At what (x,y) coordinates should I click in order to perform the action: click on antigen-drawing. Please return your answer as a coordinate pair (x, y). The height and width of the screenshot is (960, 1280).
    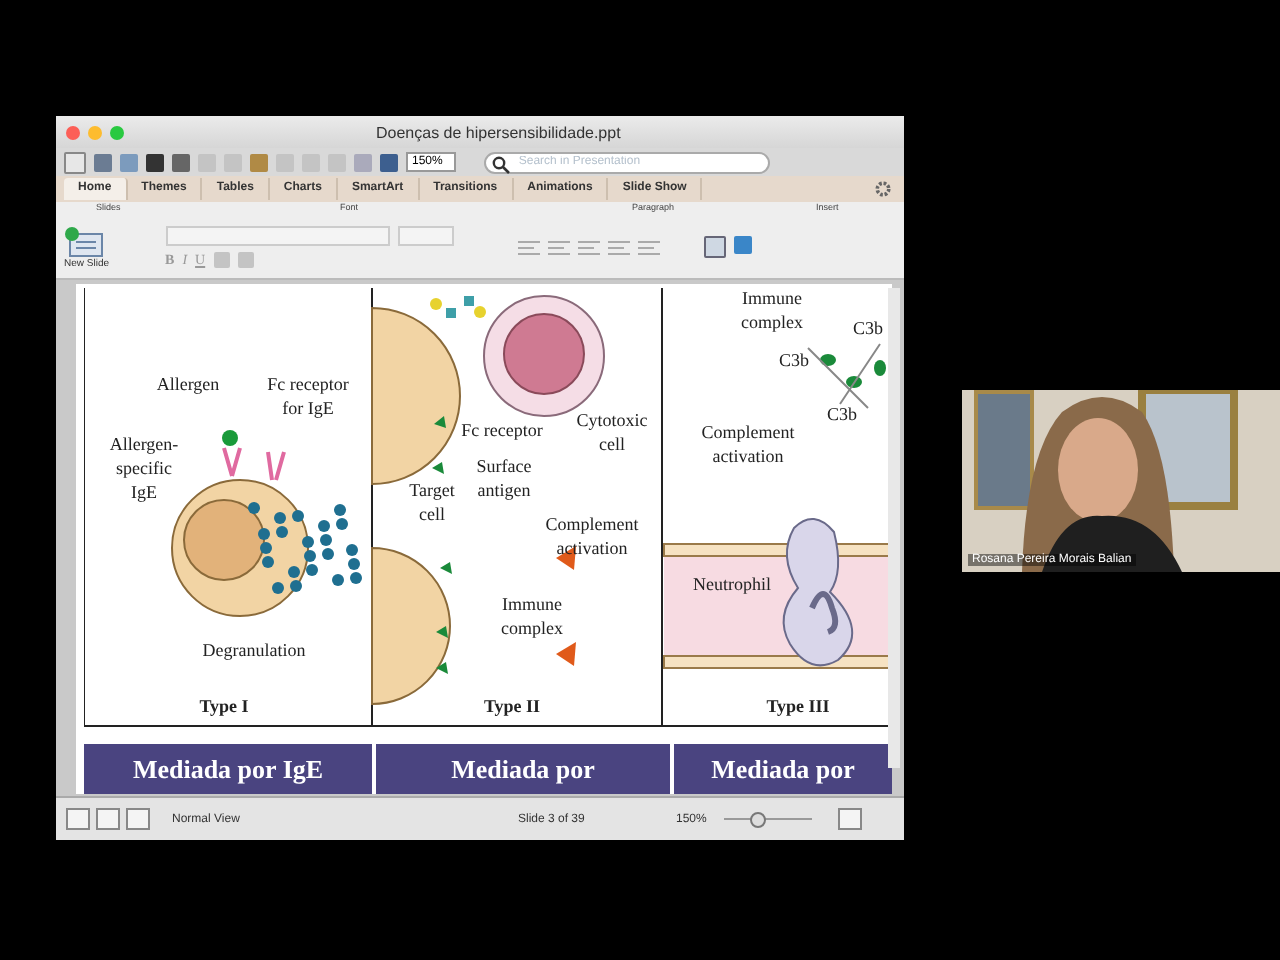
    Looking at the image, I should click on (458, 307).